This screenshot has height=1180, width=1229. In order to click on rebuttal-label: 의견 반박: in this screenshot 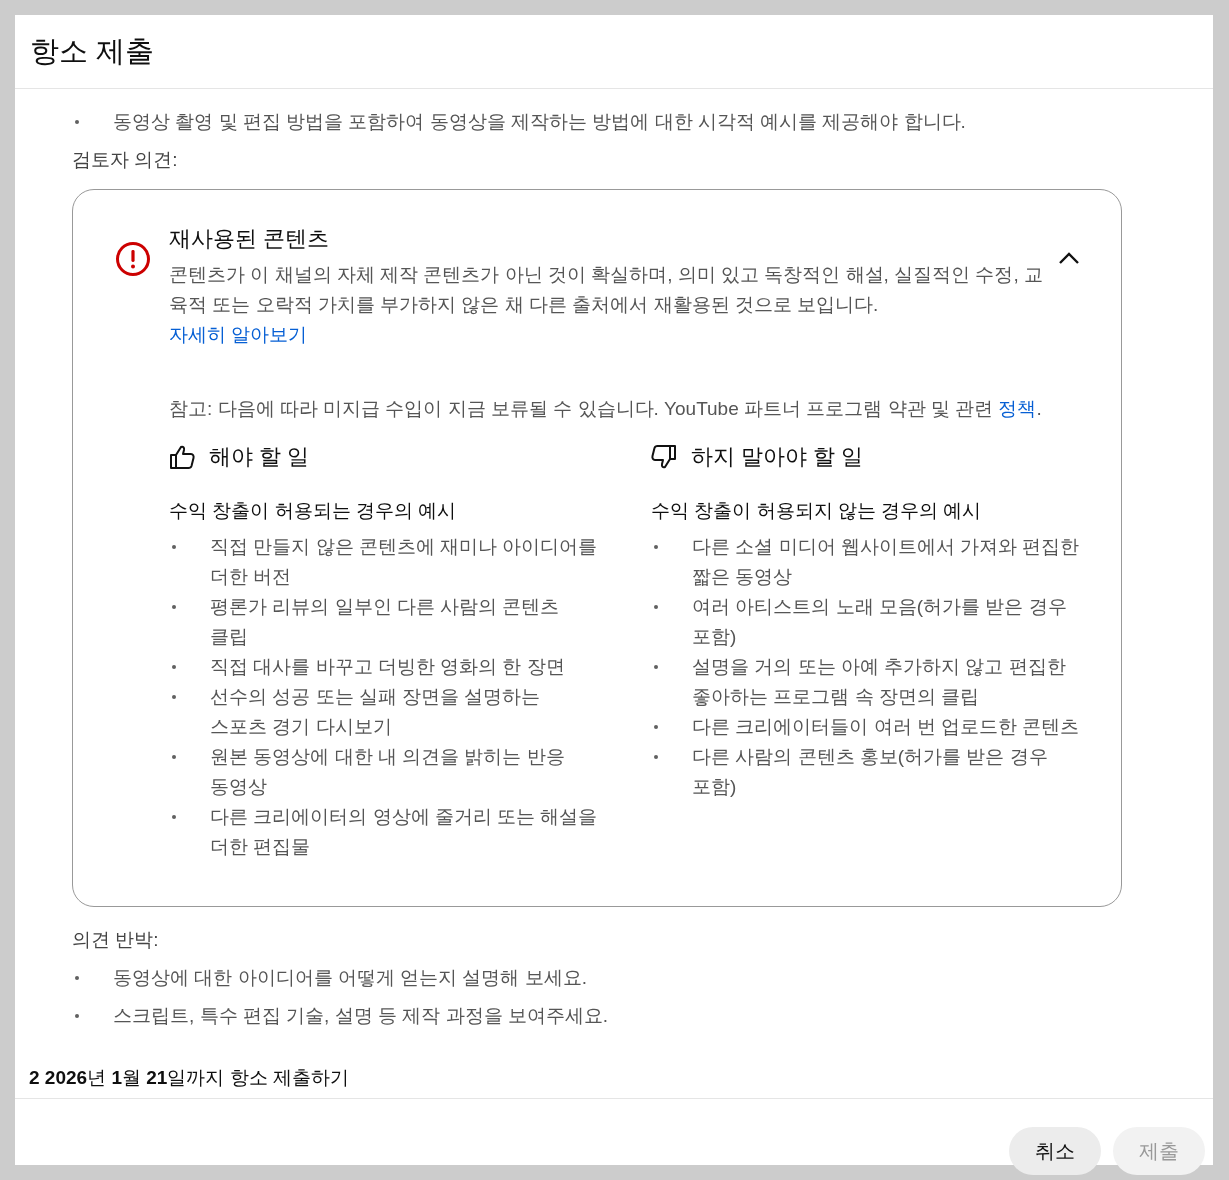, I will do `click(116, 940)`.